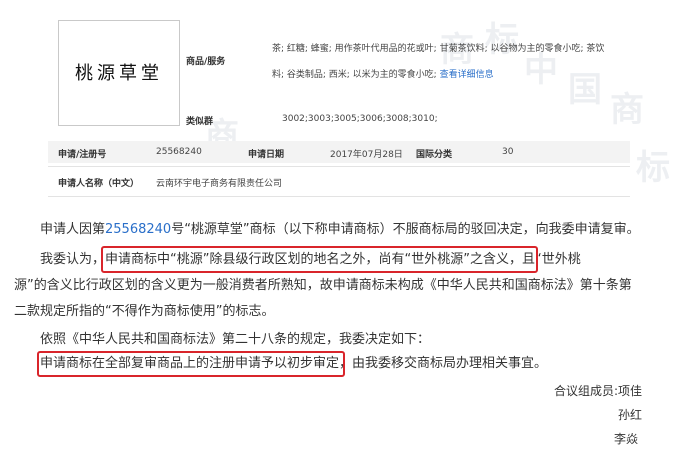 This screenshot has height=455, width=681. Describe the element at coordinates (598, 391) in the screenshot. I see `panel-members-label: 合议组成员:项佳` at that location.